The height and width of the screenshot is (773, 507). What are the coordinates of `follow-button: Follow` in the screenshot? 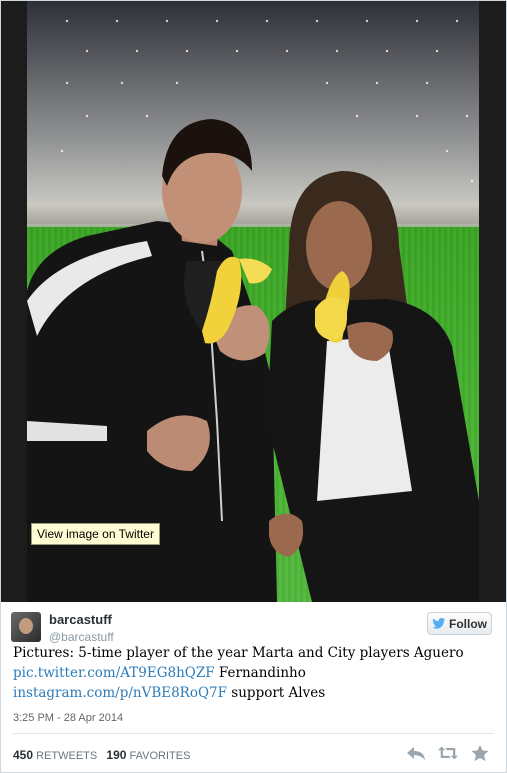 It's located at (459, 623).